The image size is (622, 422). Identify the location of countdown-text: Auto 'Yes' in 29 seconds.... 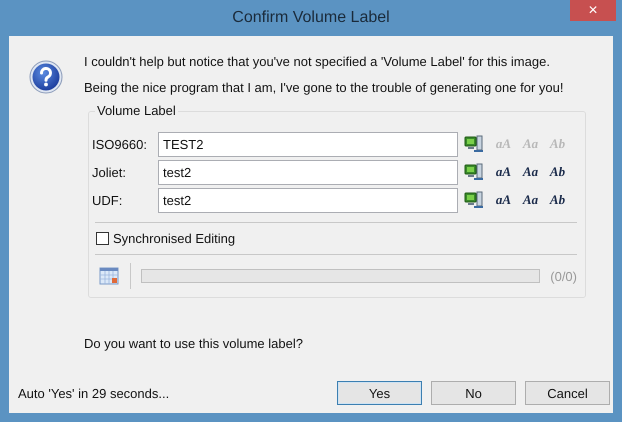
(94, 393).